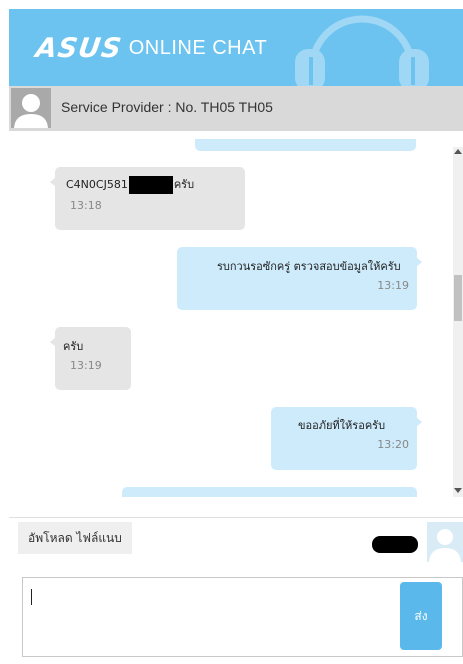  Describe the element at coordinates (342, 425) in the screenshot. I see `message-text: ขออภัยที่ให้รอครับ` at that location.